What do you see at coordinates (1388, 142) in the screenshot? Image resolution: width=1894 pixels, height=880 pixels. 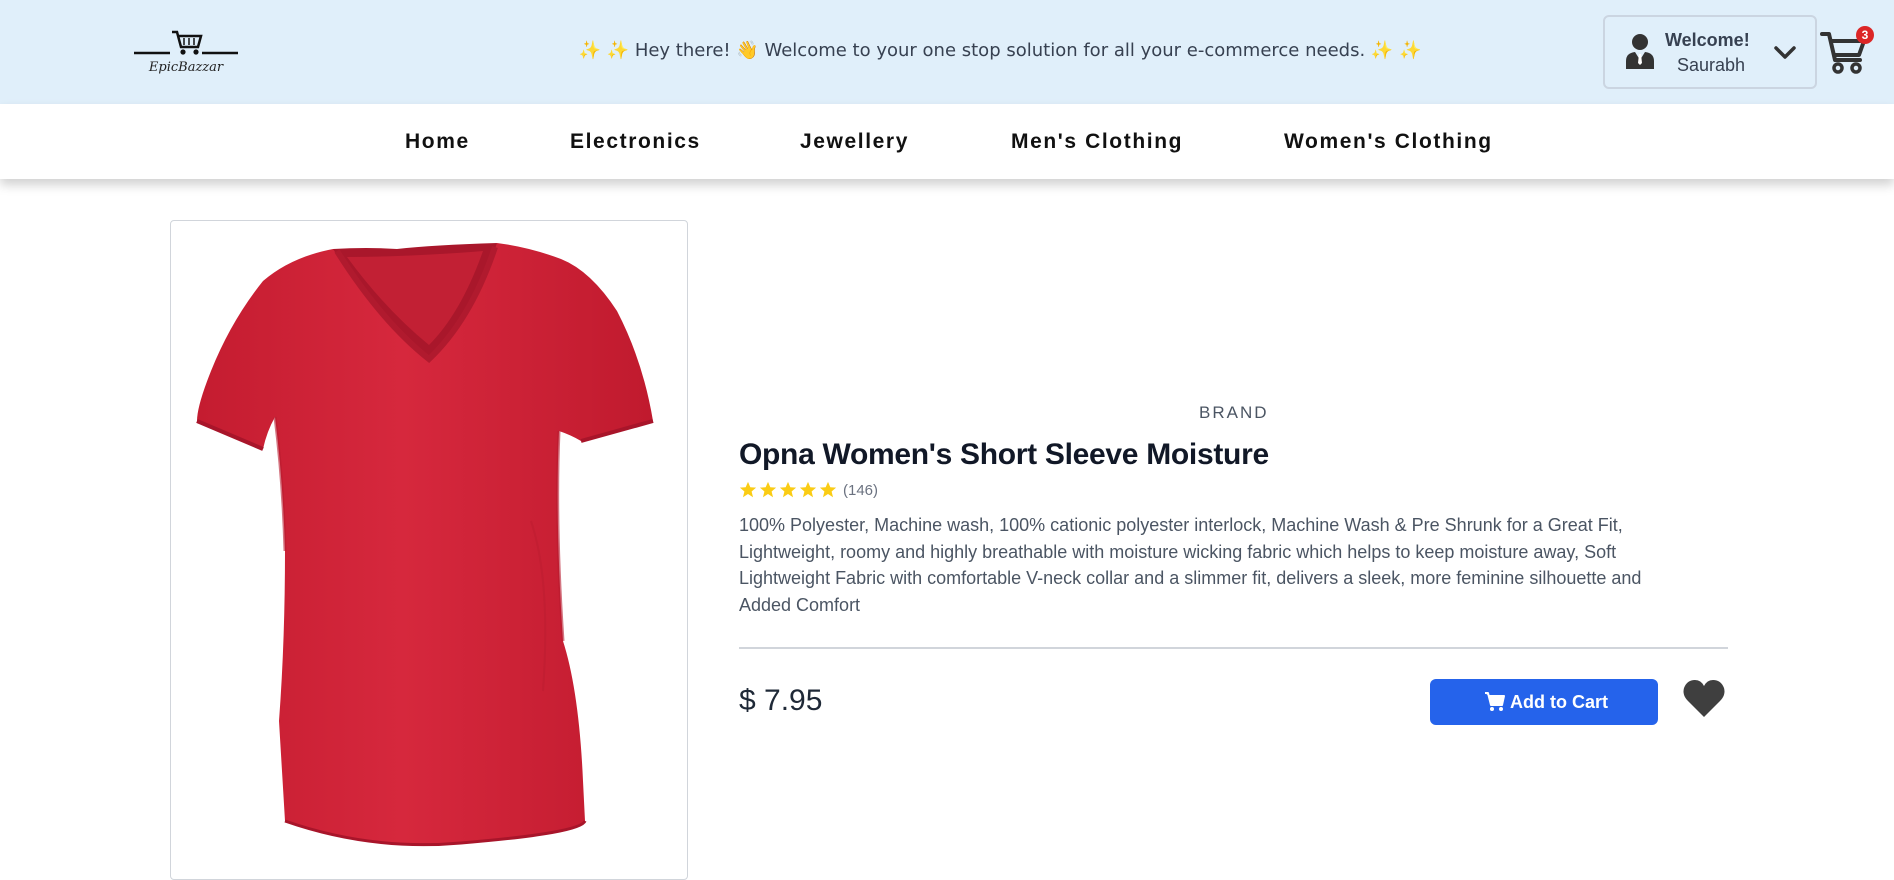 I see `nav-item-womens-clothing: Women's Clothing` at bounding box center [1388, 142].